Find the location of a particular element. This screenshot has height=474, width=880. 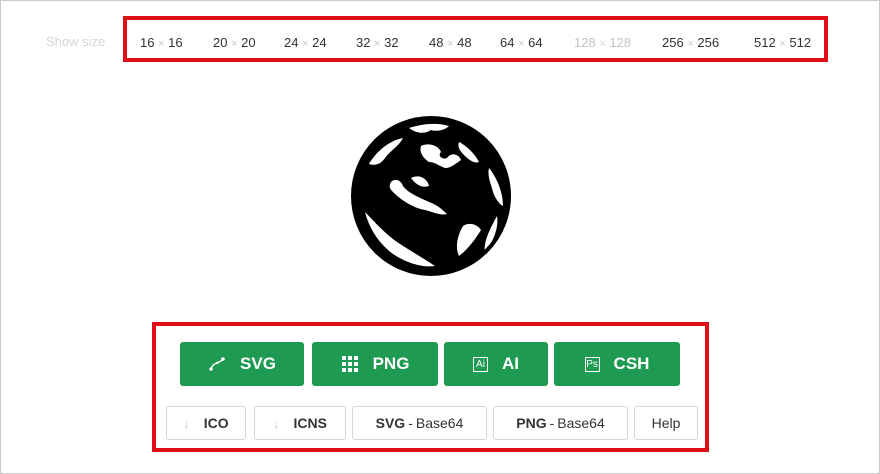

download-svg-label: SVG is located at coordinates (258, 363).